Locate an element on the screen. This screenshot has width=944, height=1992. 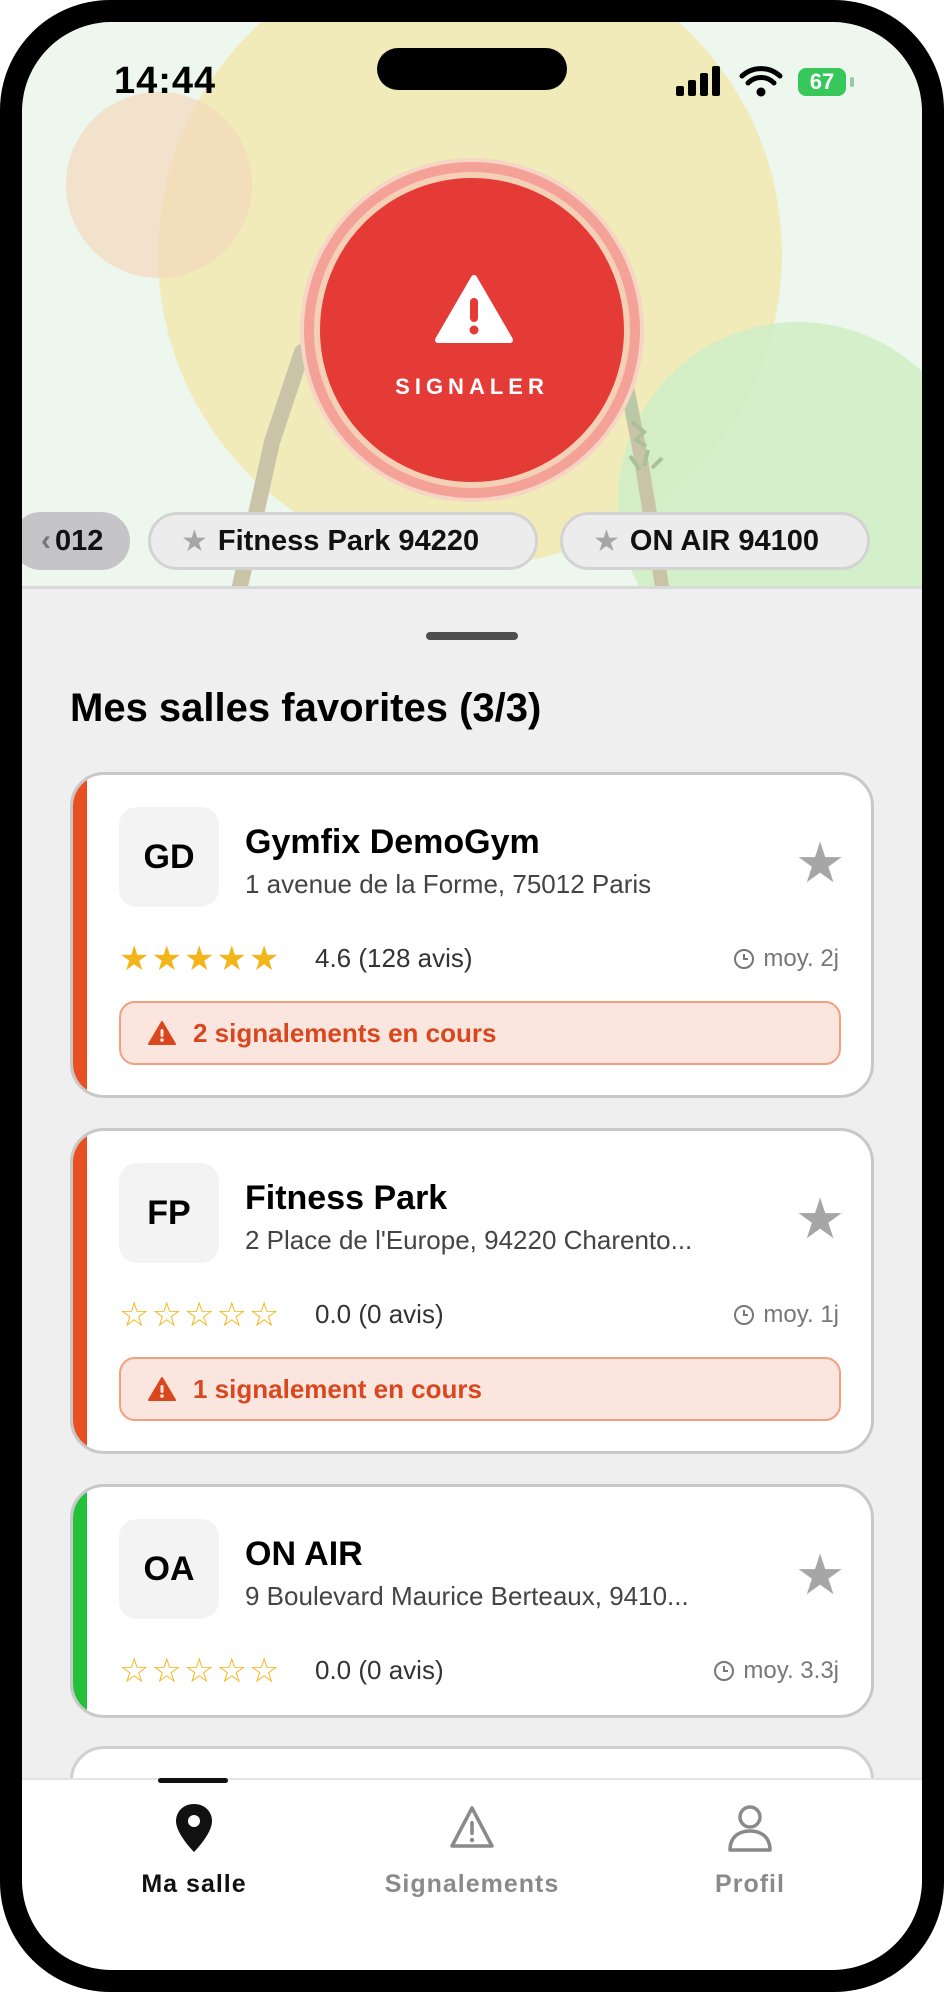
tab-label: Ma salle is located at coordinates (194, 1884).